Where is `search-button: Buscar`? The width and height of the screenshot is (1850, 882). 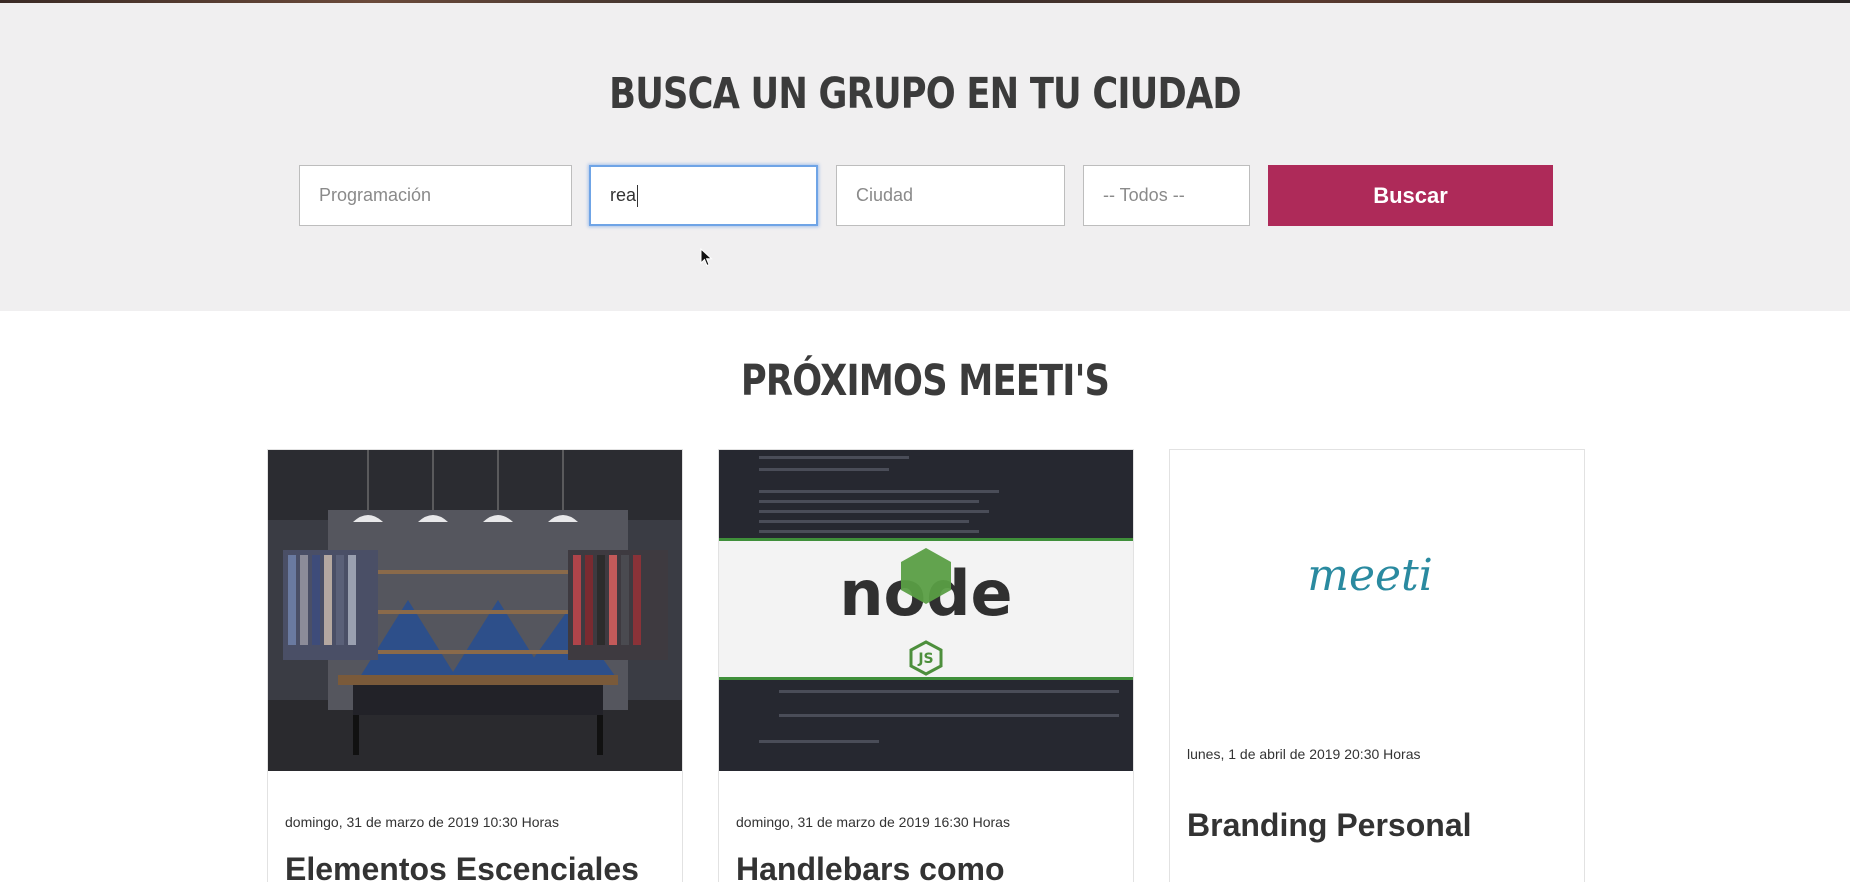
search-button: Buscar is located at coordinates (1410, 195).